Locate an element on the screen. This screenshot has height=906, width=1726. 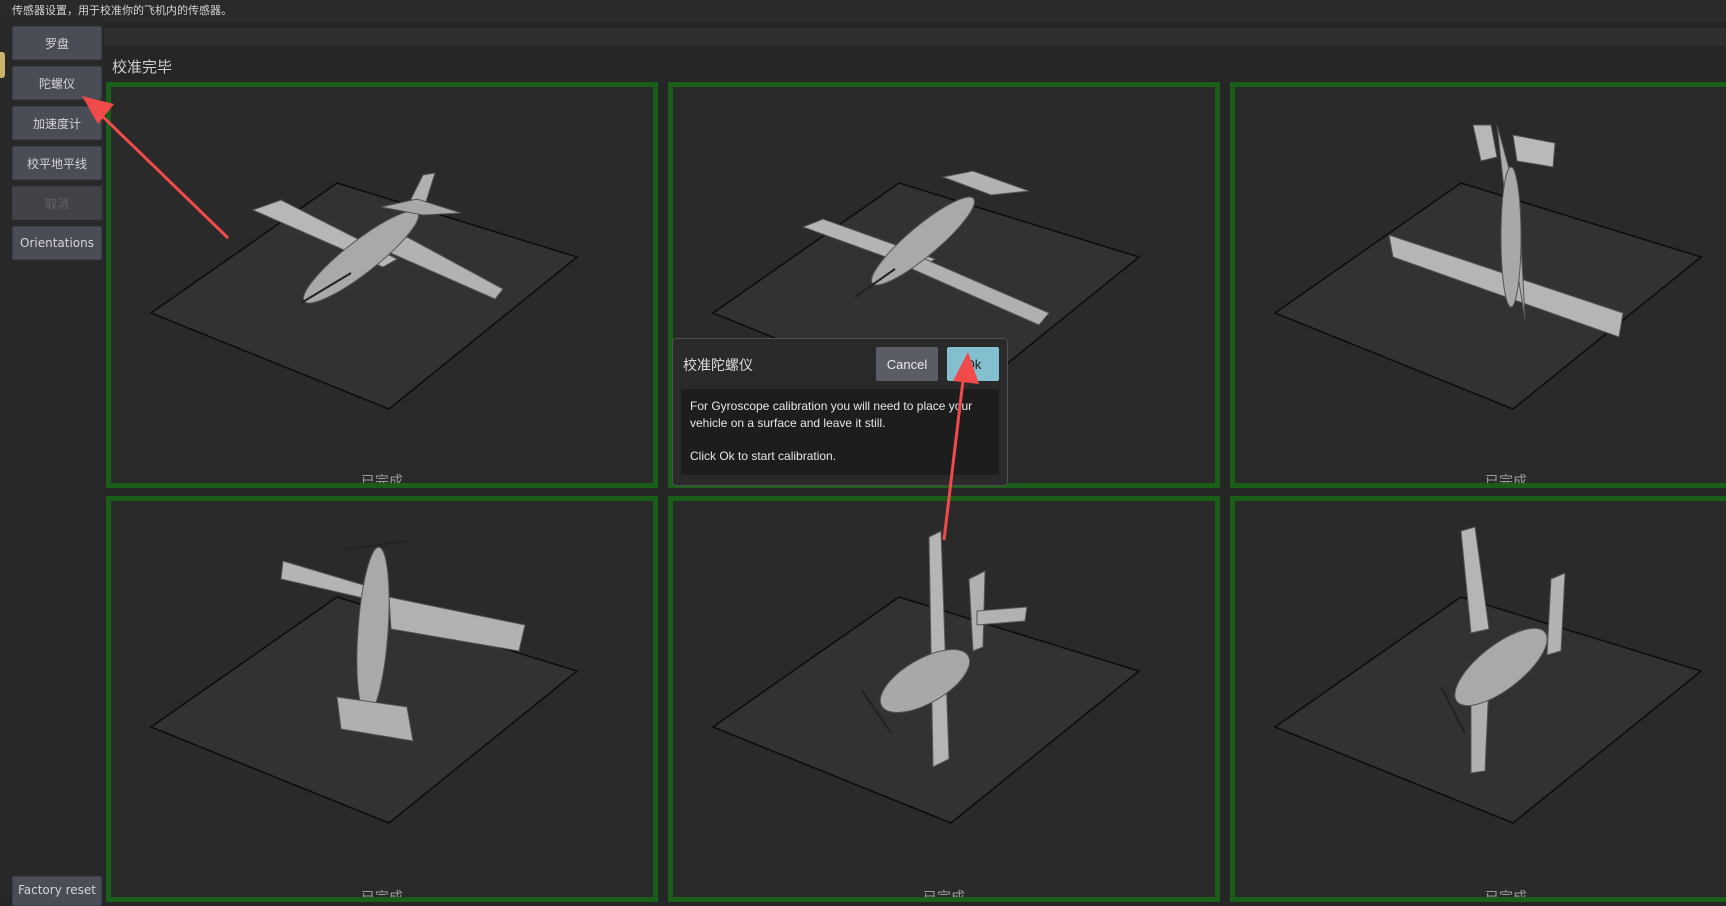
compass-button: 罗盘 is located at coordinates (57, 43).